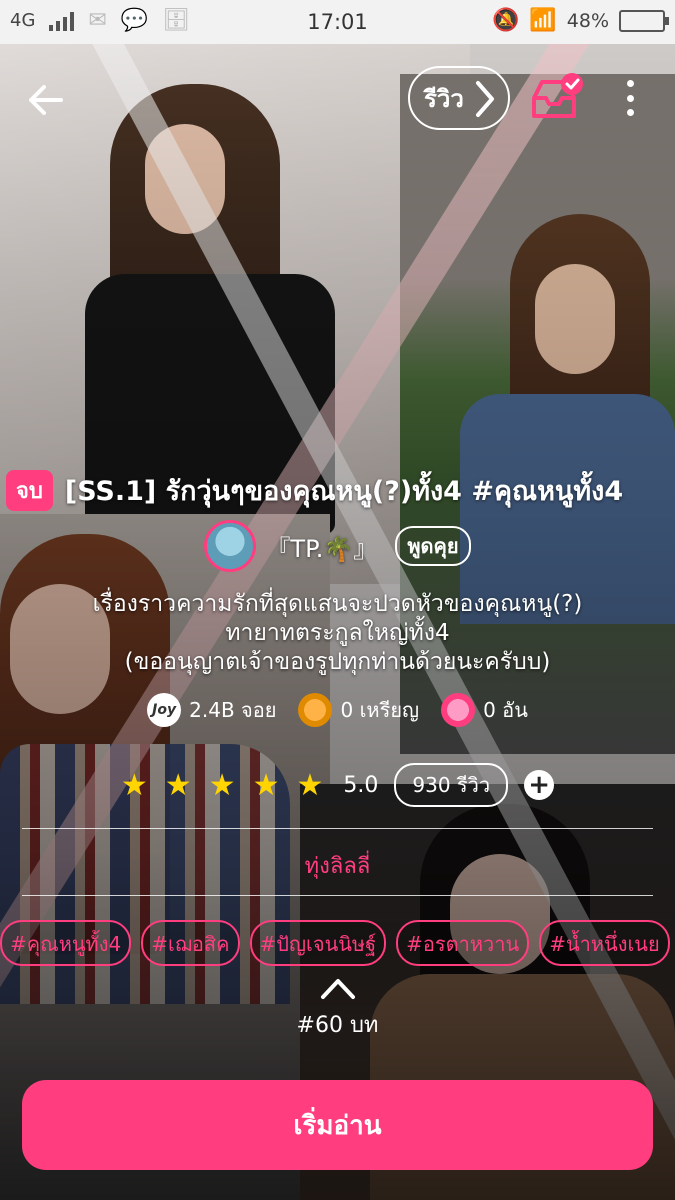 The height and width of the screenshot is (1200, 675). Describe the element at coordinates (444, 98) in the screenshot. I see `review-button-label: รีวิว` at that location.